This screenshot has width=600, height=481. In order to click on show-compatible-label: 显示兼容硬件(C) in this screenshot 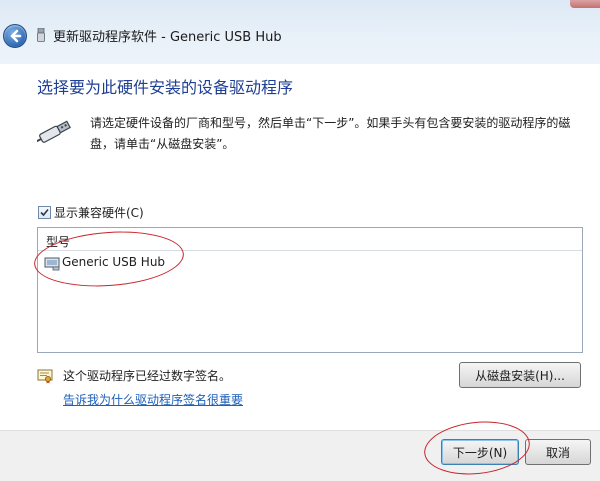, I will do `click(99, 212)`.